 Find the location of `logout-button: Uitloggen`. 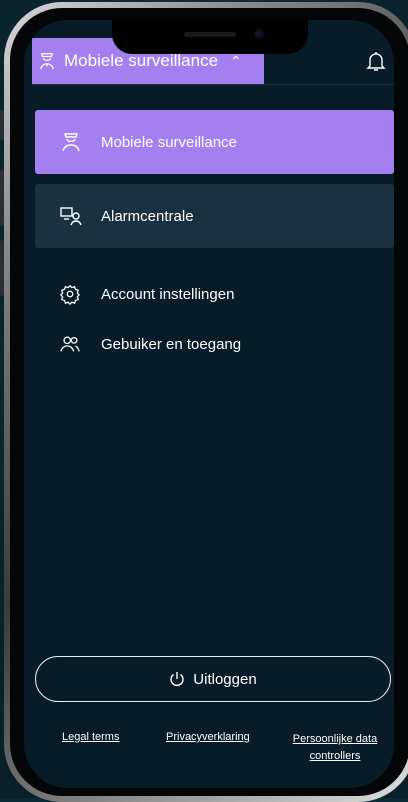

logout-button: Uitloggen is located at coordinates (213, 679).